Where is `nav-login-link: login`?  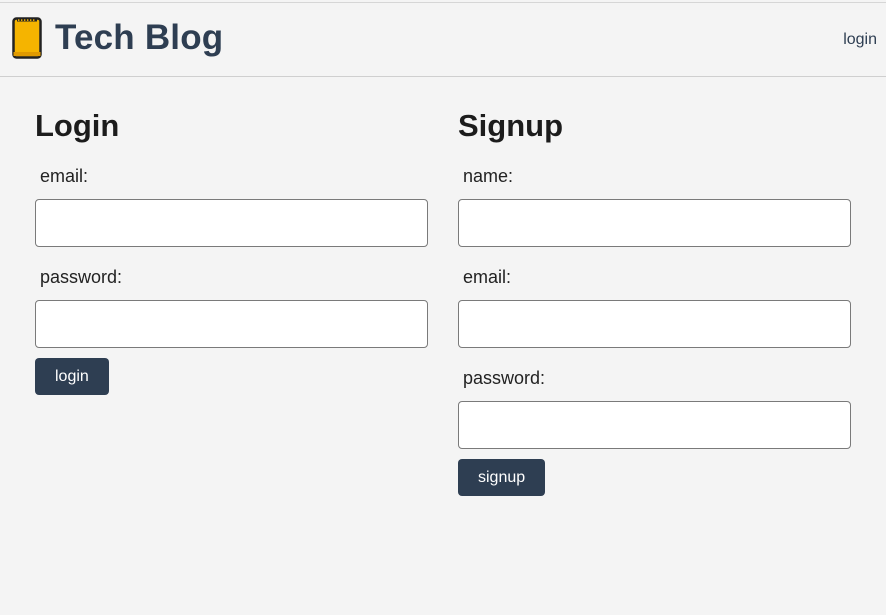
nav-login-link: login is located at coordinates (860, 40).